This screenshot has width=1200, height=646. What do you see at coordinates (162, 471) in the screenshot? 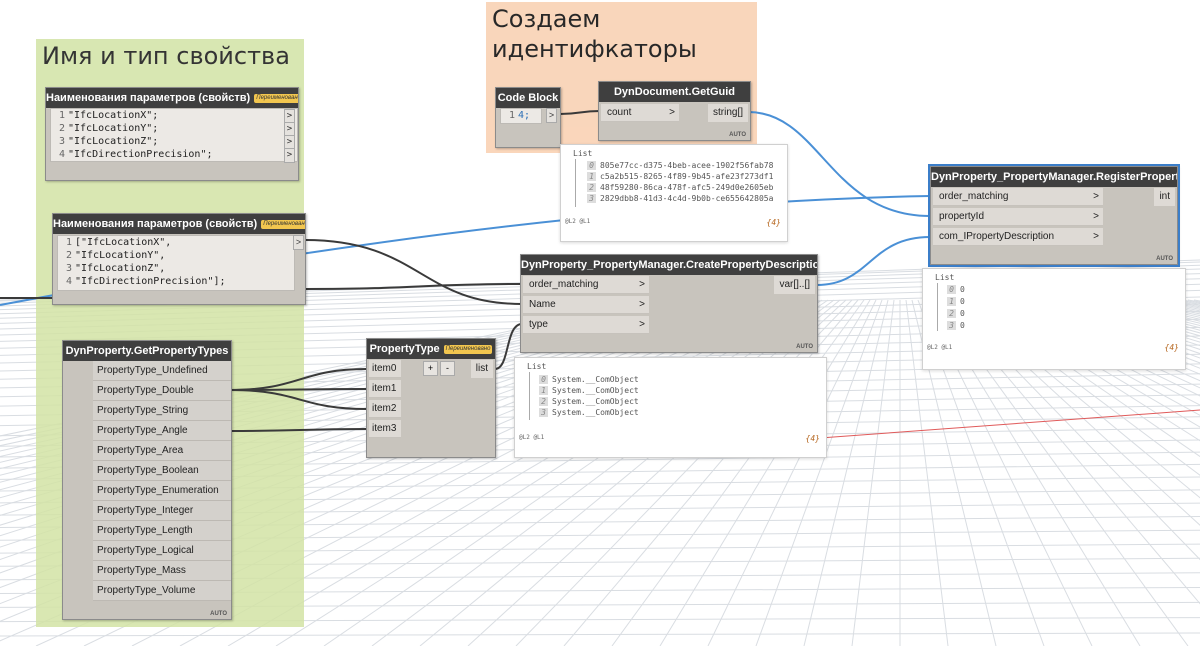
I see `output-port-property-type: PropertyType_Boolean` at bounding box center [162, 471].